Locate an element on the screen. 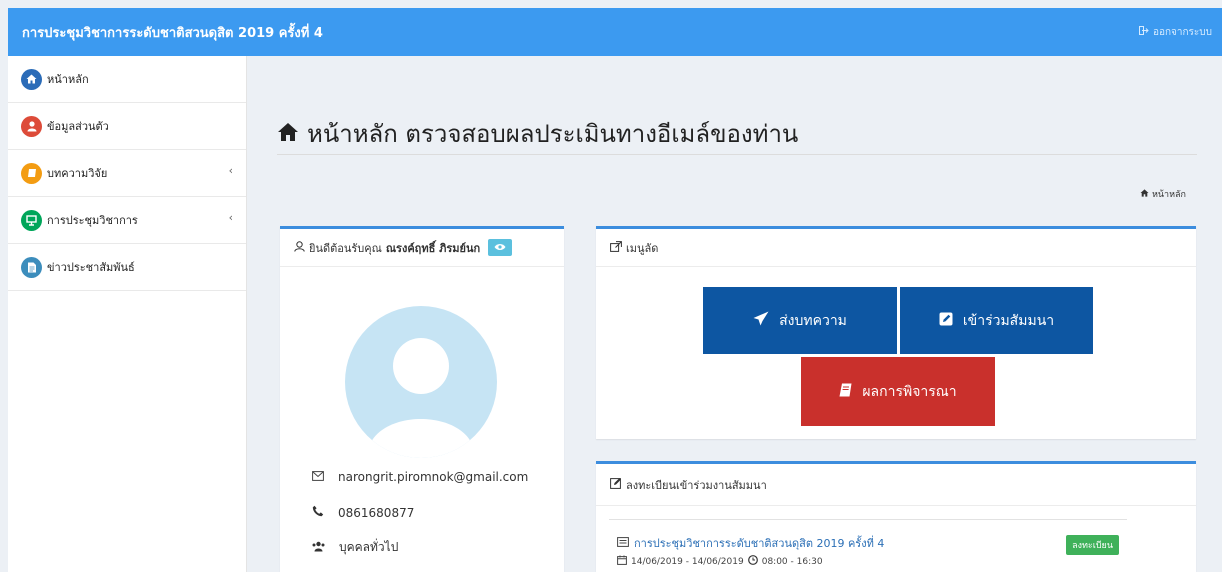 Image resolution: width=1222 pixels, height=572 pixels. external-link-icon is located at coordinates (616, 247).